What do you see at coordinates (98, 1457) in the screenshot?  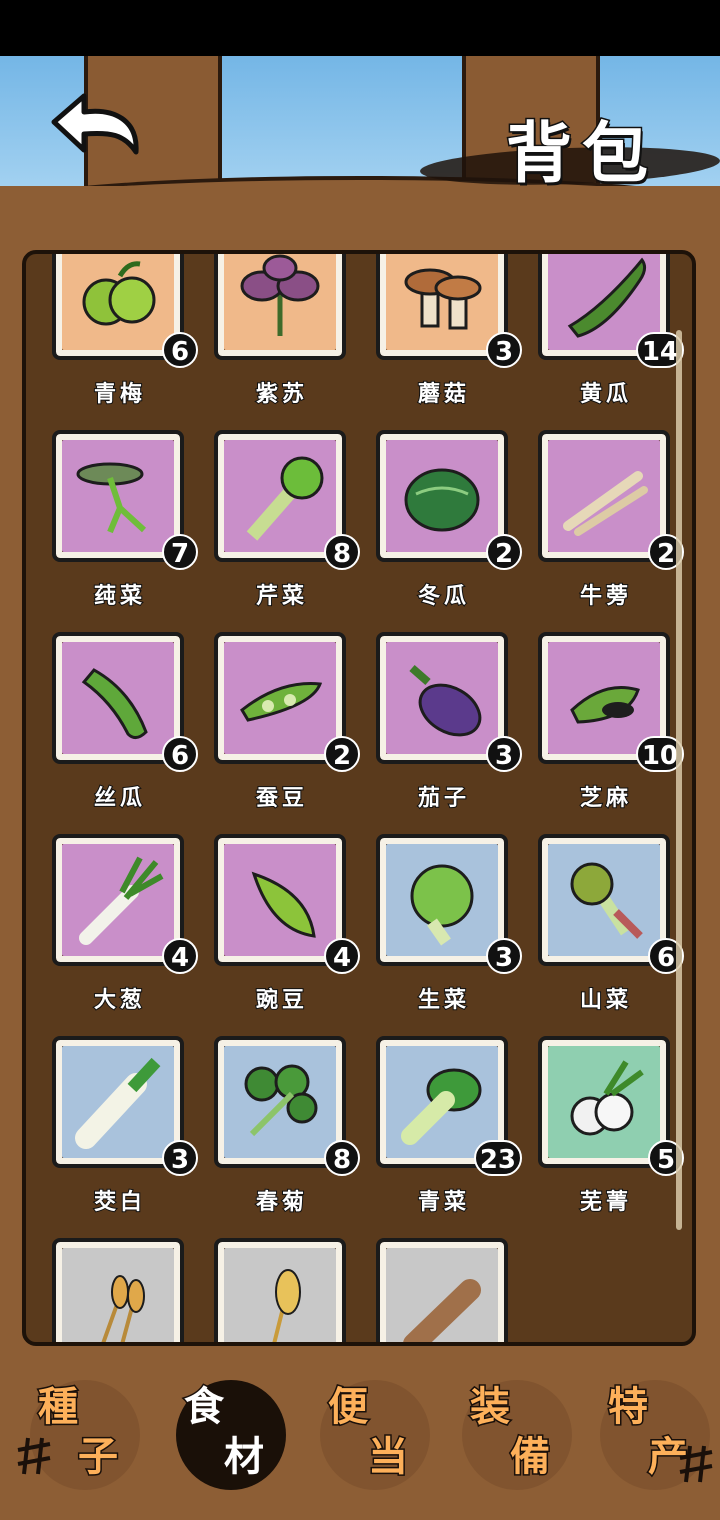 I see `tab-char-2: 子` at bounding box center [98, 1457].